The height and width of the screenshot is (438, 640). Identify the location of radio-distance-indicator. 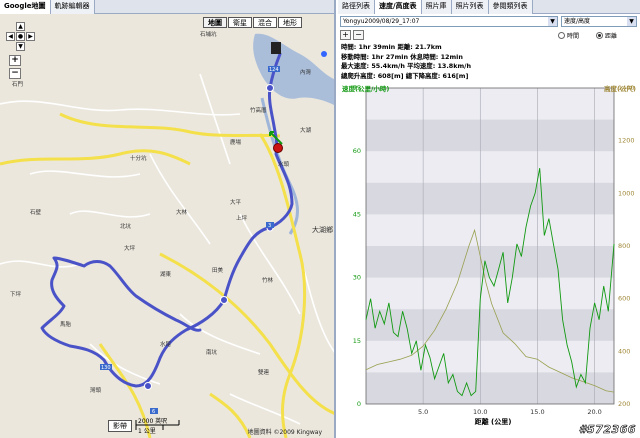
(599, 35).